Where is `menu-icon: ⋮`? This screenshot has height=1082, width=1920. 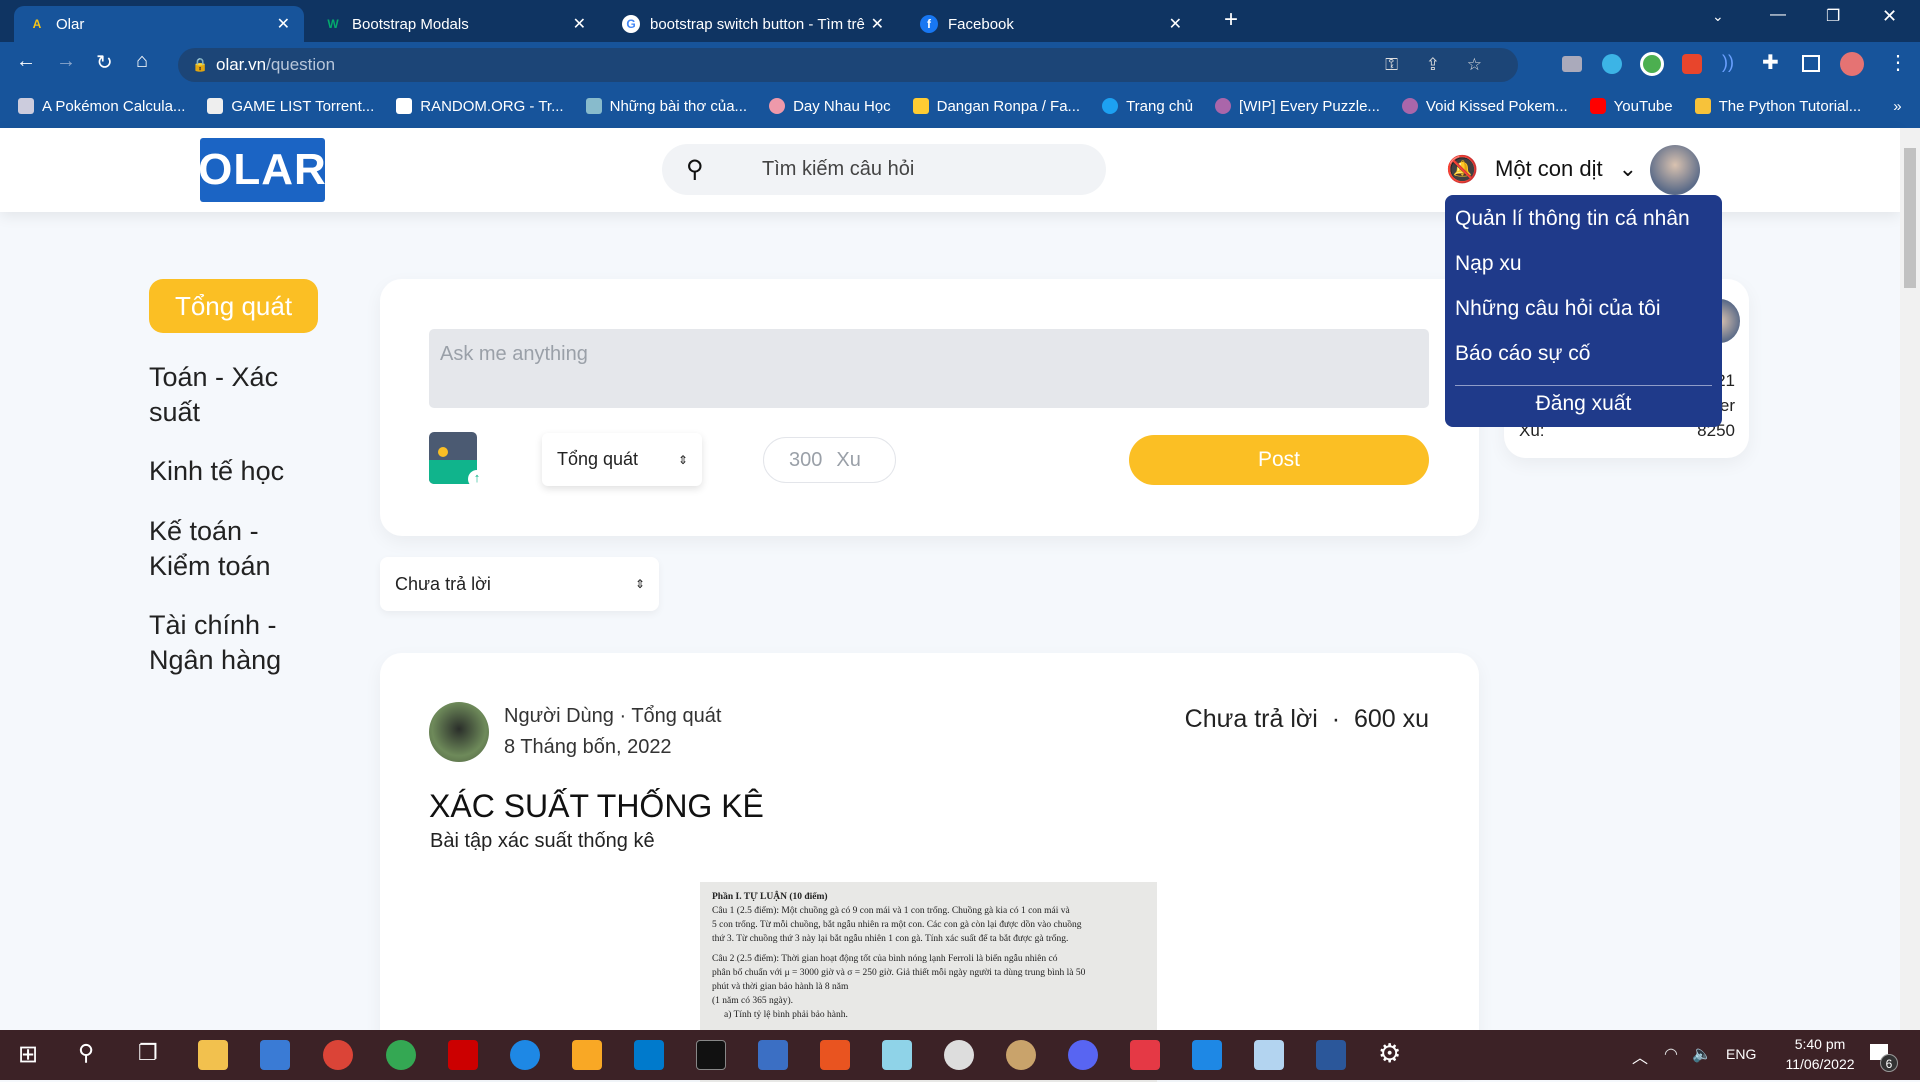 menu-icon: ⋮ is located at coordinates (1898, 62).